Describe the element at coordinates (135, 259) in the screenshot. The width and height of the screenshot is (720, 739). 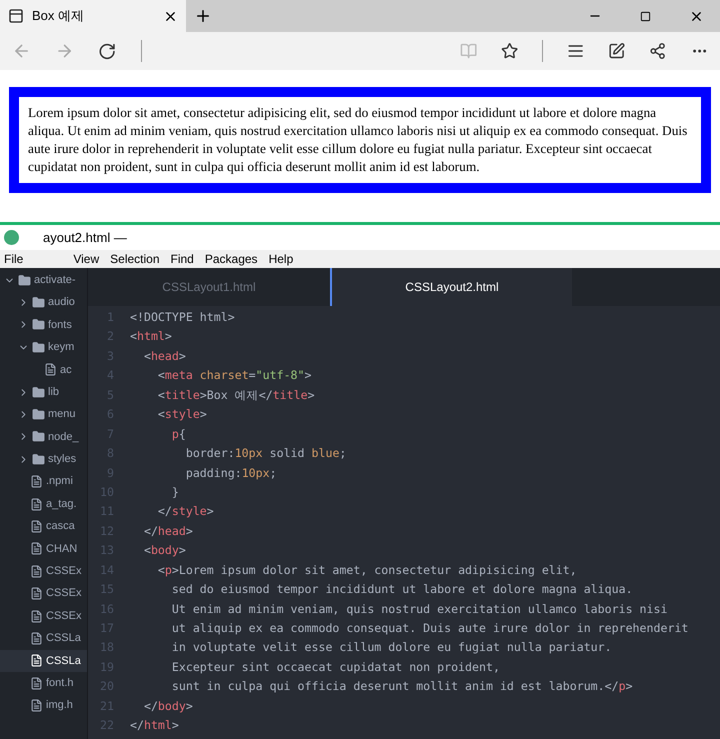
I see `top-bar-command: Selection` at that location.